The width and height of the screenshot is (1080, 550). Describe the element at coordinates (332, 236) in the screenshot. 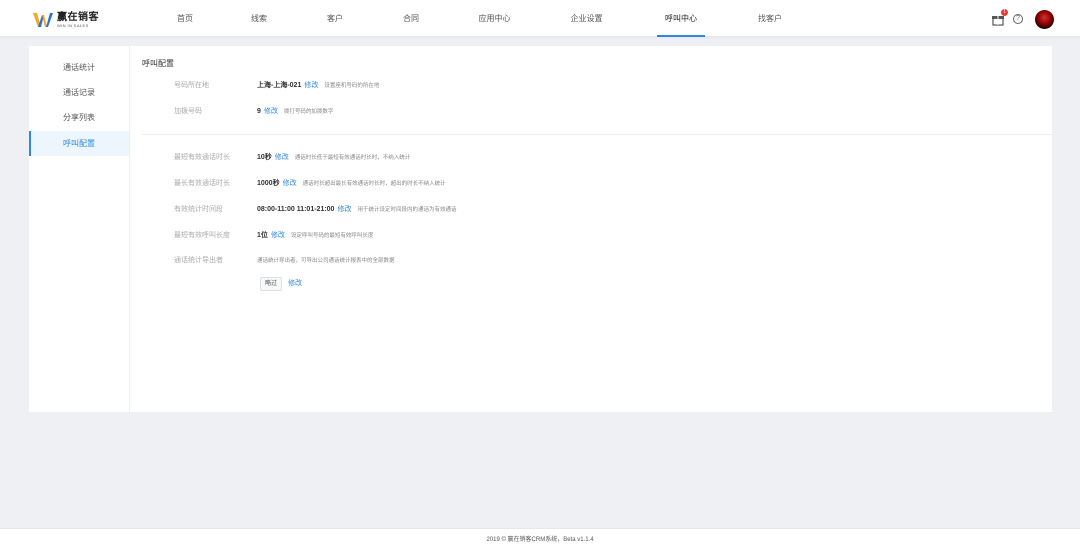

I see `row-hint: 设定呼叫号码的最短有效呼叫长度` at that location.